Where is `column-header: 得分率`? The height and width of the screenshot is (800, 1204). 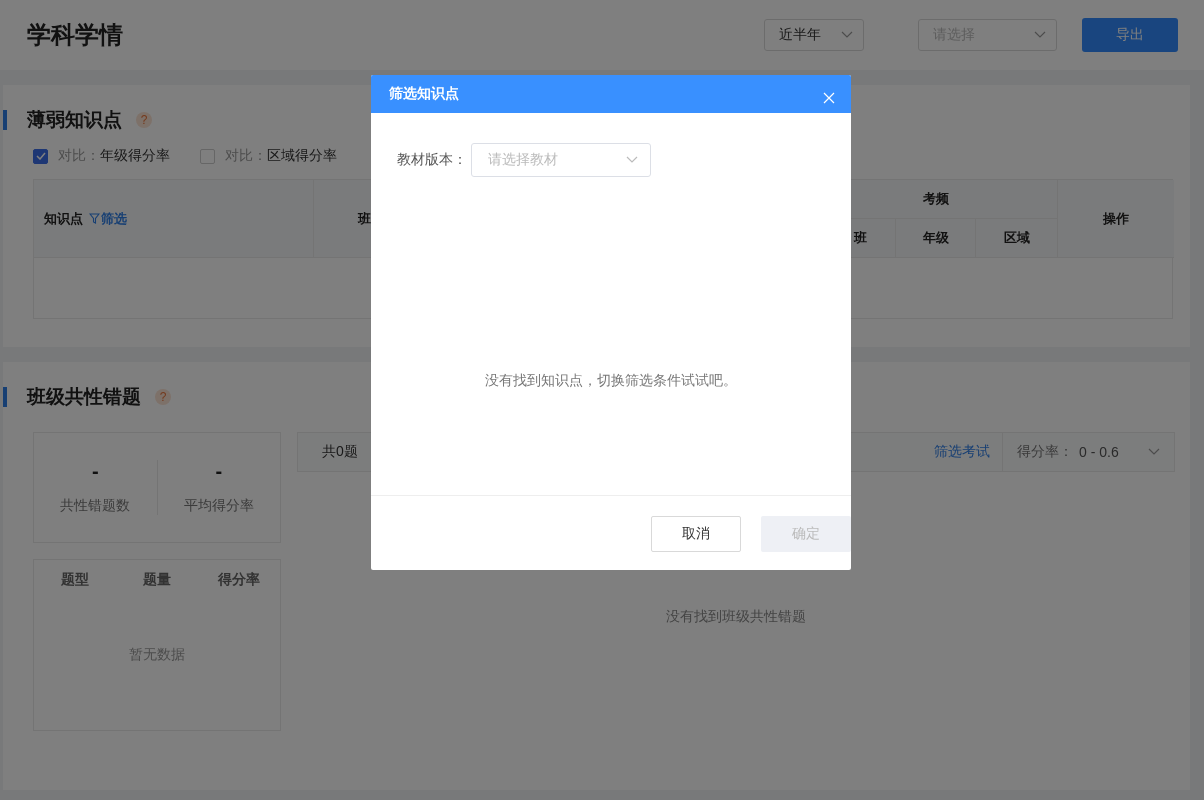
column-header: 得分率 is located at coordinates (239, 580).